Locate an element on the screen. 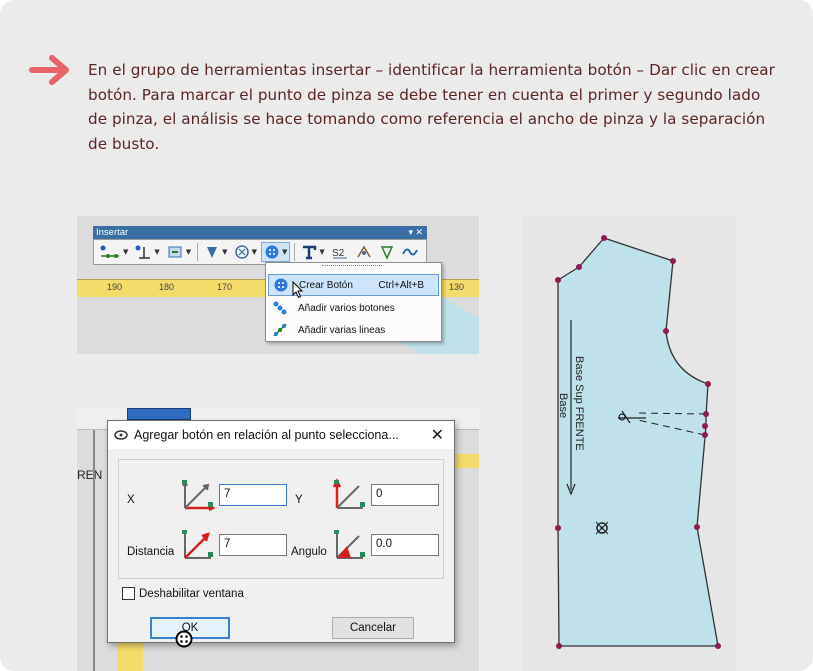  insert-grade-tool is located at coordinates (364, 252).